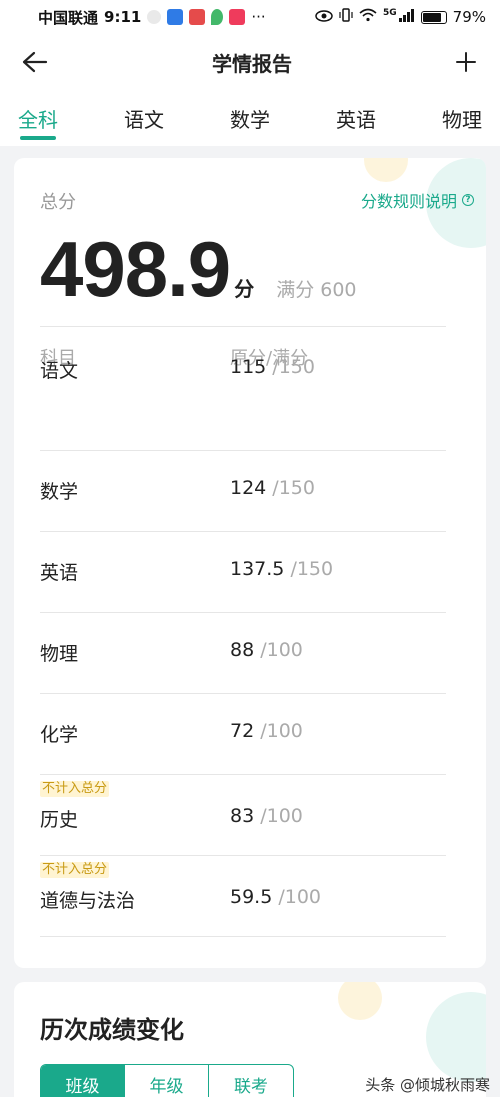  What do you see at coordinates (468, 200) in the screenshot?
I see `question-icon: ?` at bounding box center [468, 200].